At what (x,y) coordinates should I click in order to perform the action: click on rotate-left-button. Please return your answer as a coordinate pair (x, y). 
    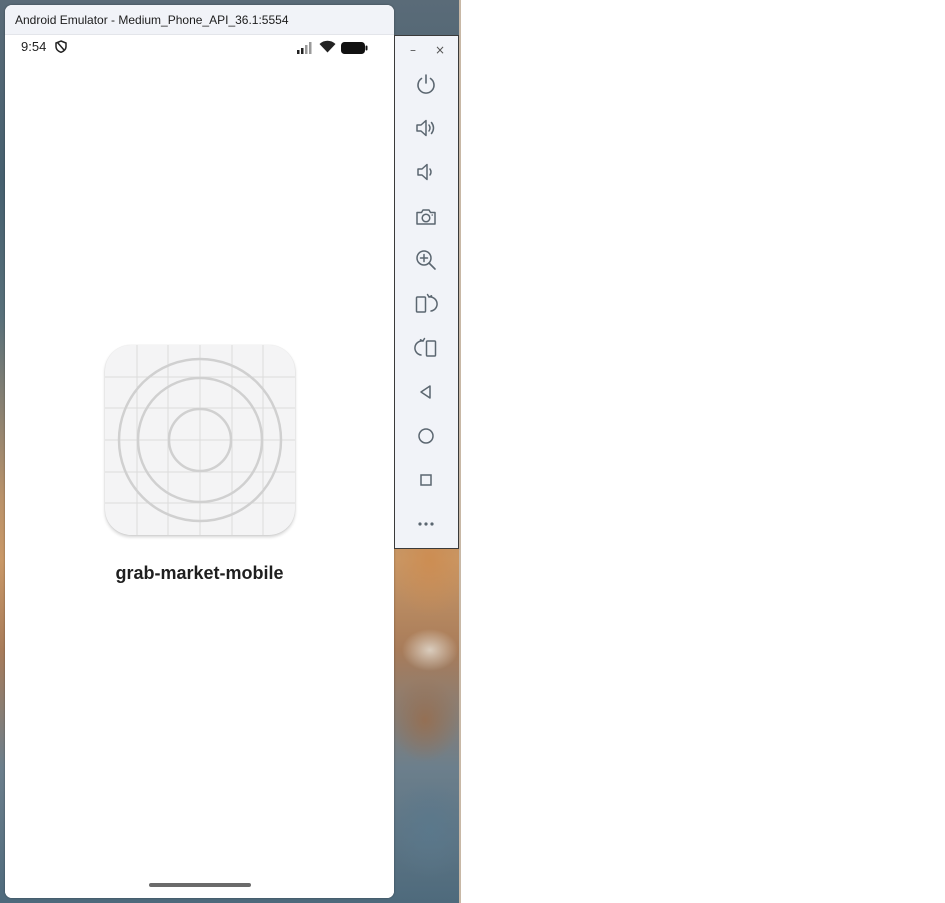
    Looking at the image, I should click on (426, 304).